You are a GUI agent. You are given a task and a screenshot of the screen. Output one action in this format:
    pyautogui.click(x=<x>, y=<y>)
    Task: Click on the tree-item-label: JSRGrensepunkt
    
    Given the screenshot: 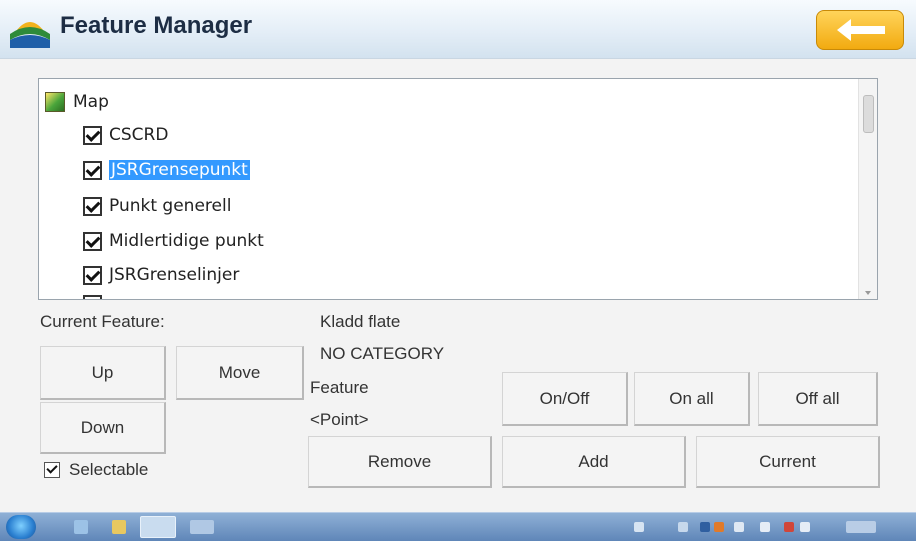 What is the action you would take?
    pyautogui.click(x=179, y=170)
    